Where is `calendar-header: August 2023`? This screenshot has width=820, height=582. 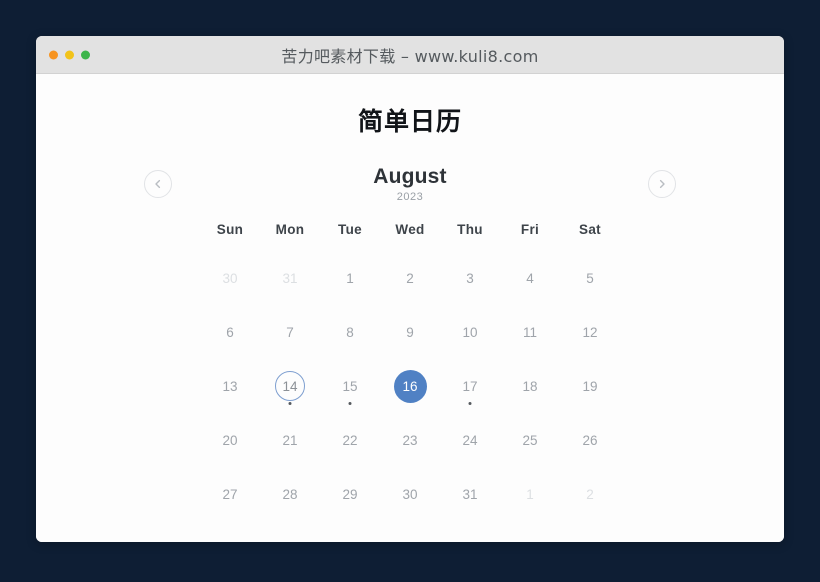 calendar-header: August 2023 is located at coordinates (410, 184).